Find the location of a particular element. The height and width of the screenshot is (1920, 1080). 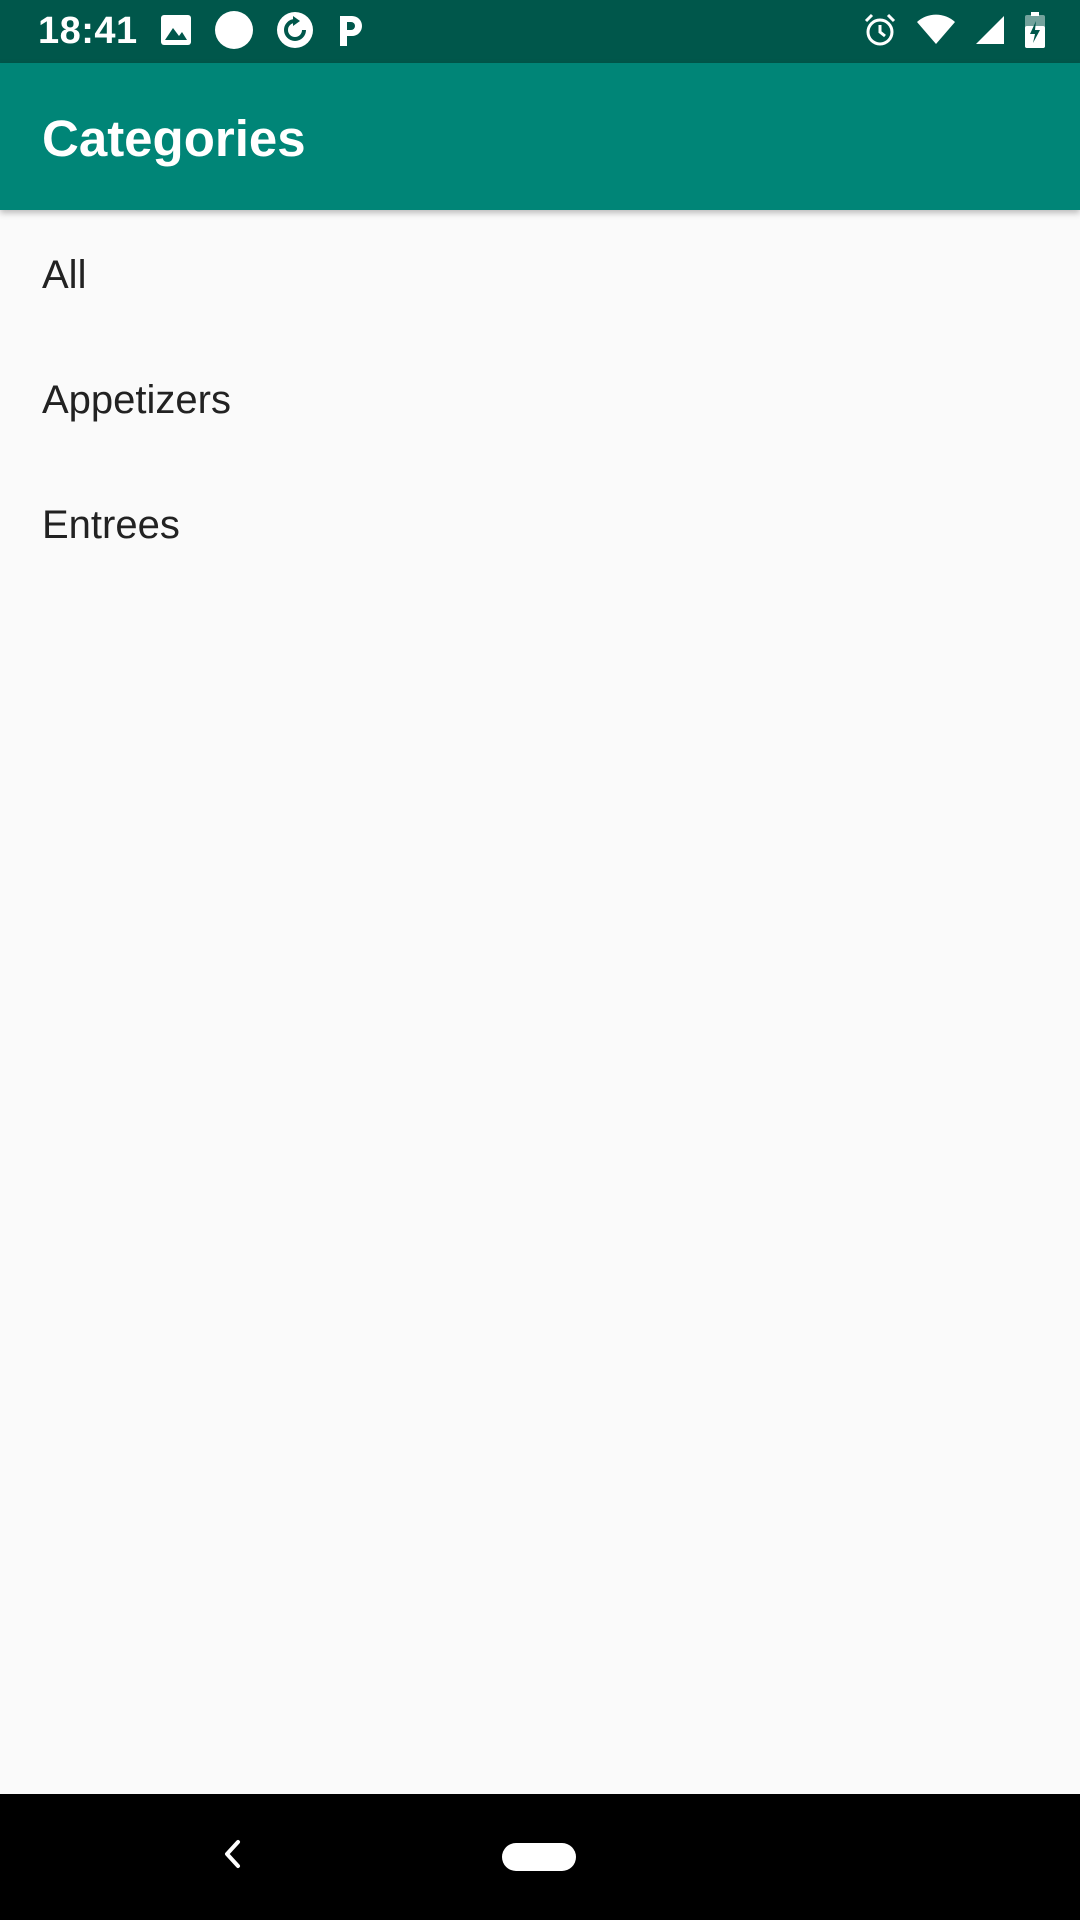

wifi-icon is located at coordinates (936, 32).